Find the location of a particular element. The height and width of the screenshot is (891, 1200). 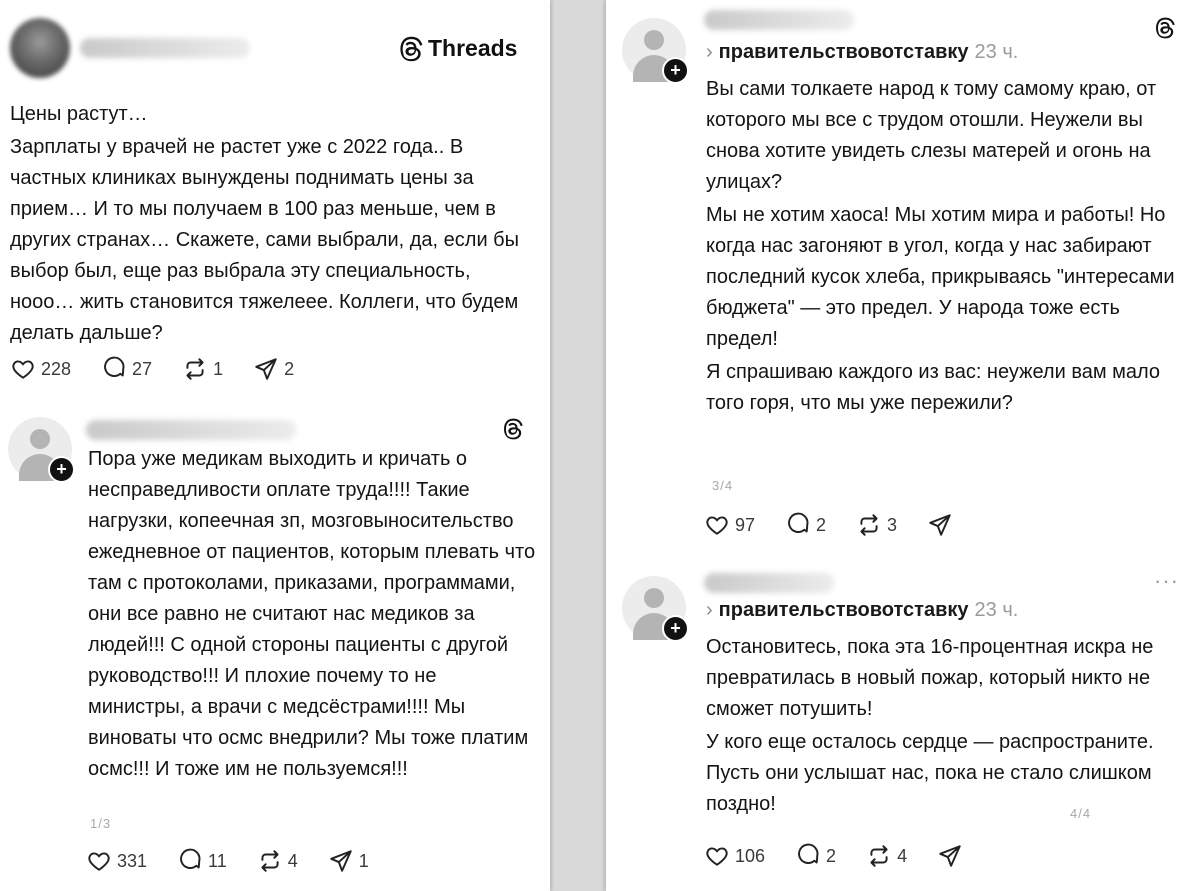

comment-count: 11 is located at coordinates (217, 860).